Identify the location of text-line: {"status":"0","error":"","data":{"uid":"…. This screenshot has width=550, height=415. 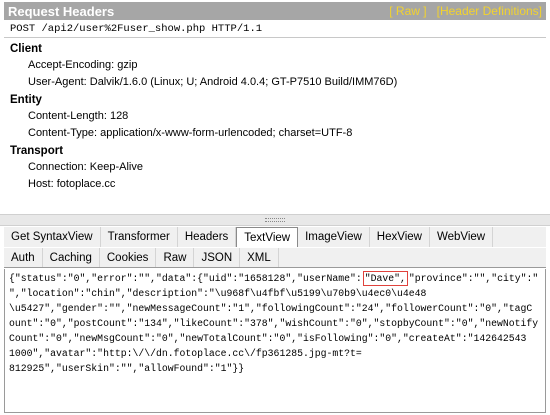
(275, 278).